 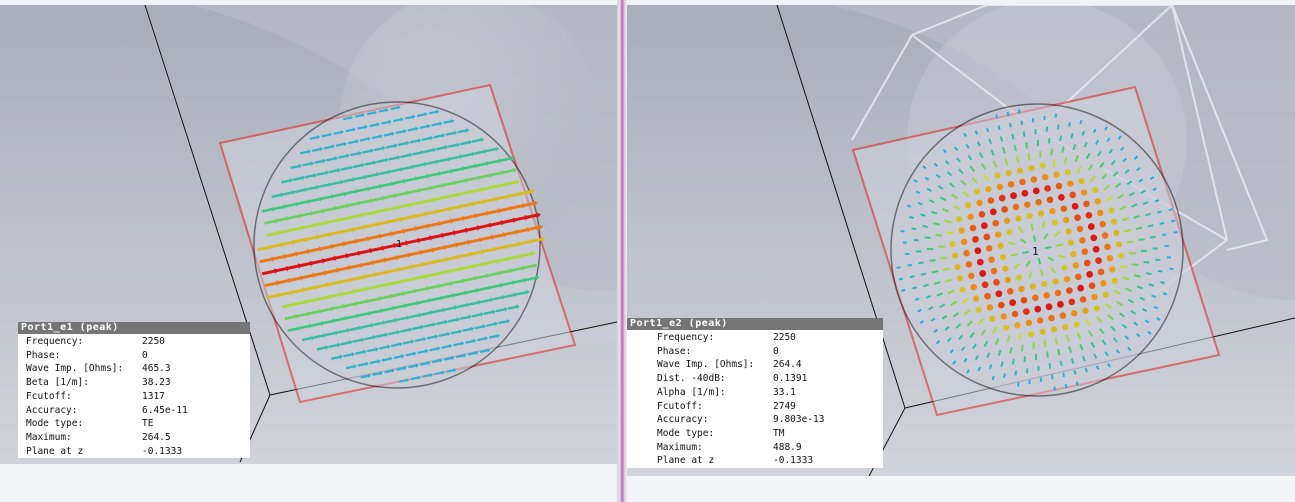 I want to click on info-panel-title: Port1_e1 (peak), so click(x=134, y=328).